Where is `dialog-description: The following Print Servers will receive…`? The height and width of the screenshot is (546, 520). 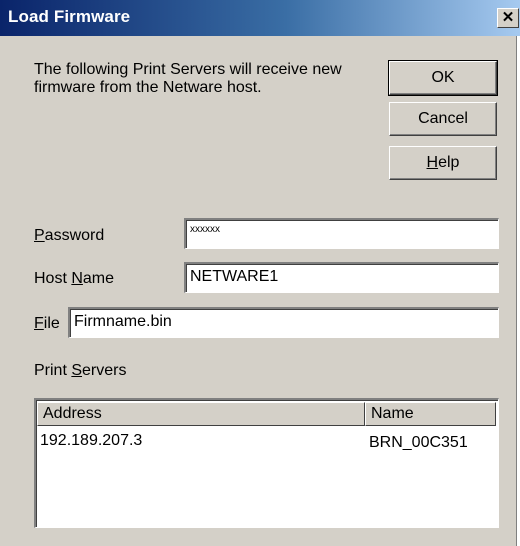 dialog-description: The following Print Servers will receive… is located at coordinates (188, 78).